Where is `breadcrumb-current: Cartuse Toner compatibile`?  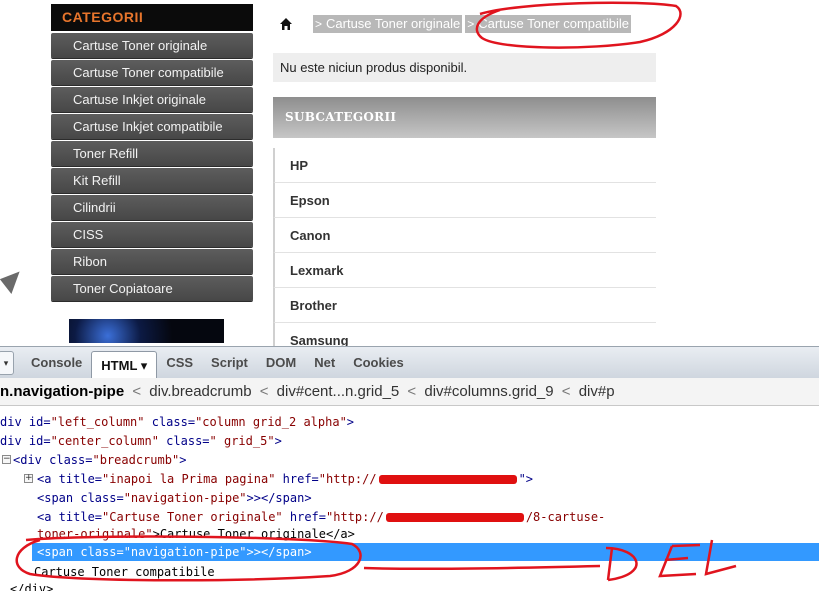
breadcrumb-current: Cartuse Toner compatibile is located at coordinates (553, 24).